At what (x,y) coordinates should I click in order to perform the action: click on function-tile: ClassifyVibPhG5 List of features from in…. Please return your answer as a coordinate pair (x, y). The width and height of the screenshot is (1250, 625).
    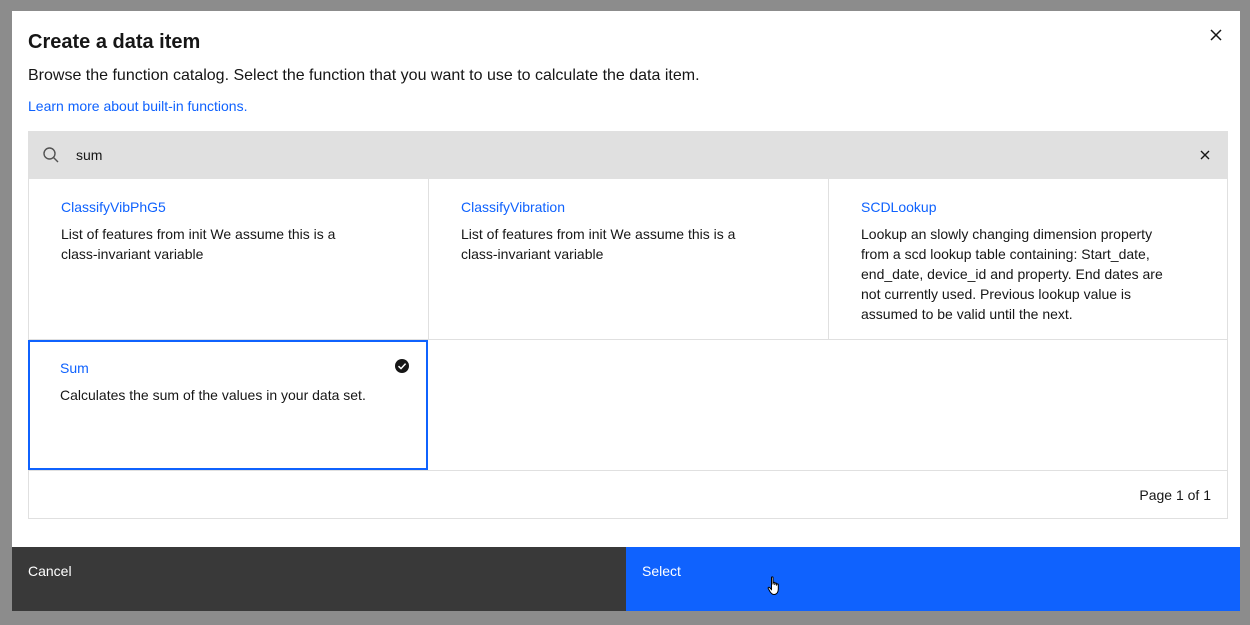
    Looking at the image, I should click on (229, 259).